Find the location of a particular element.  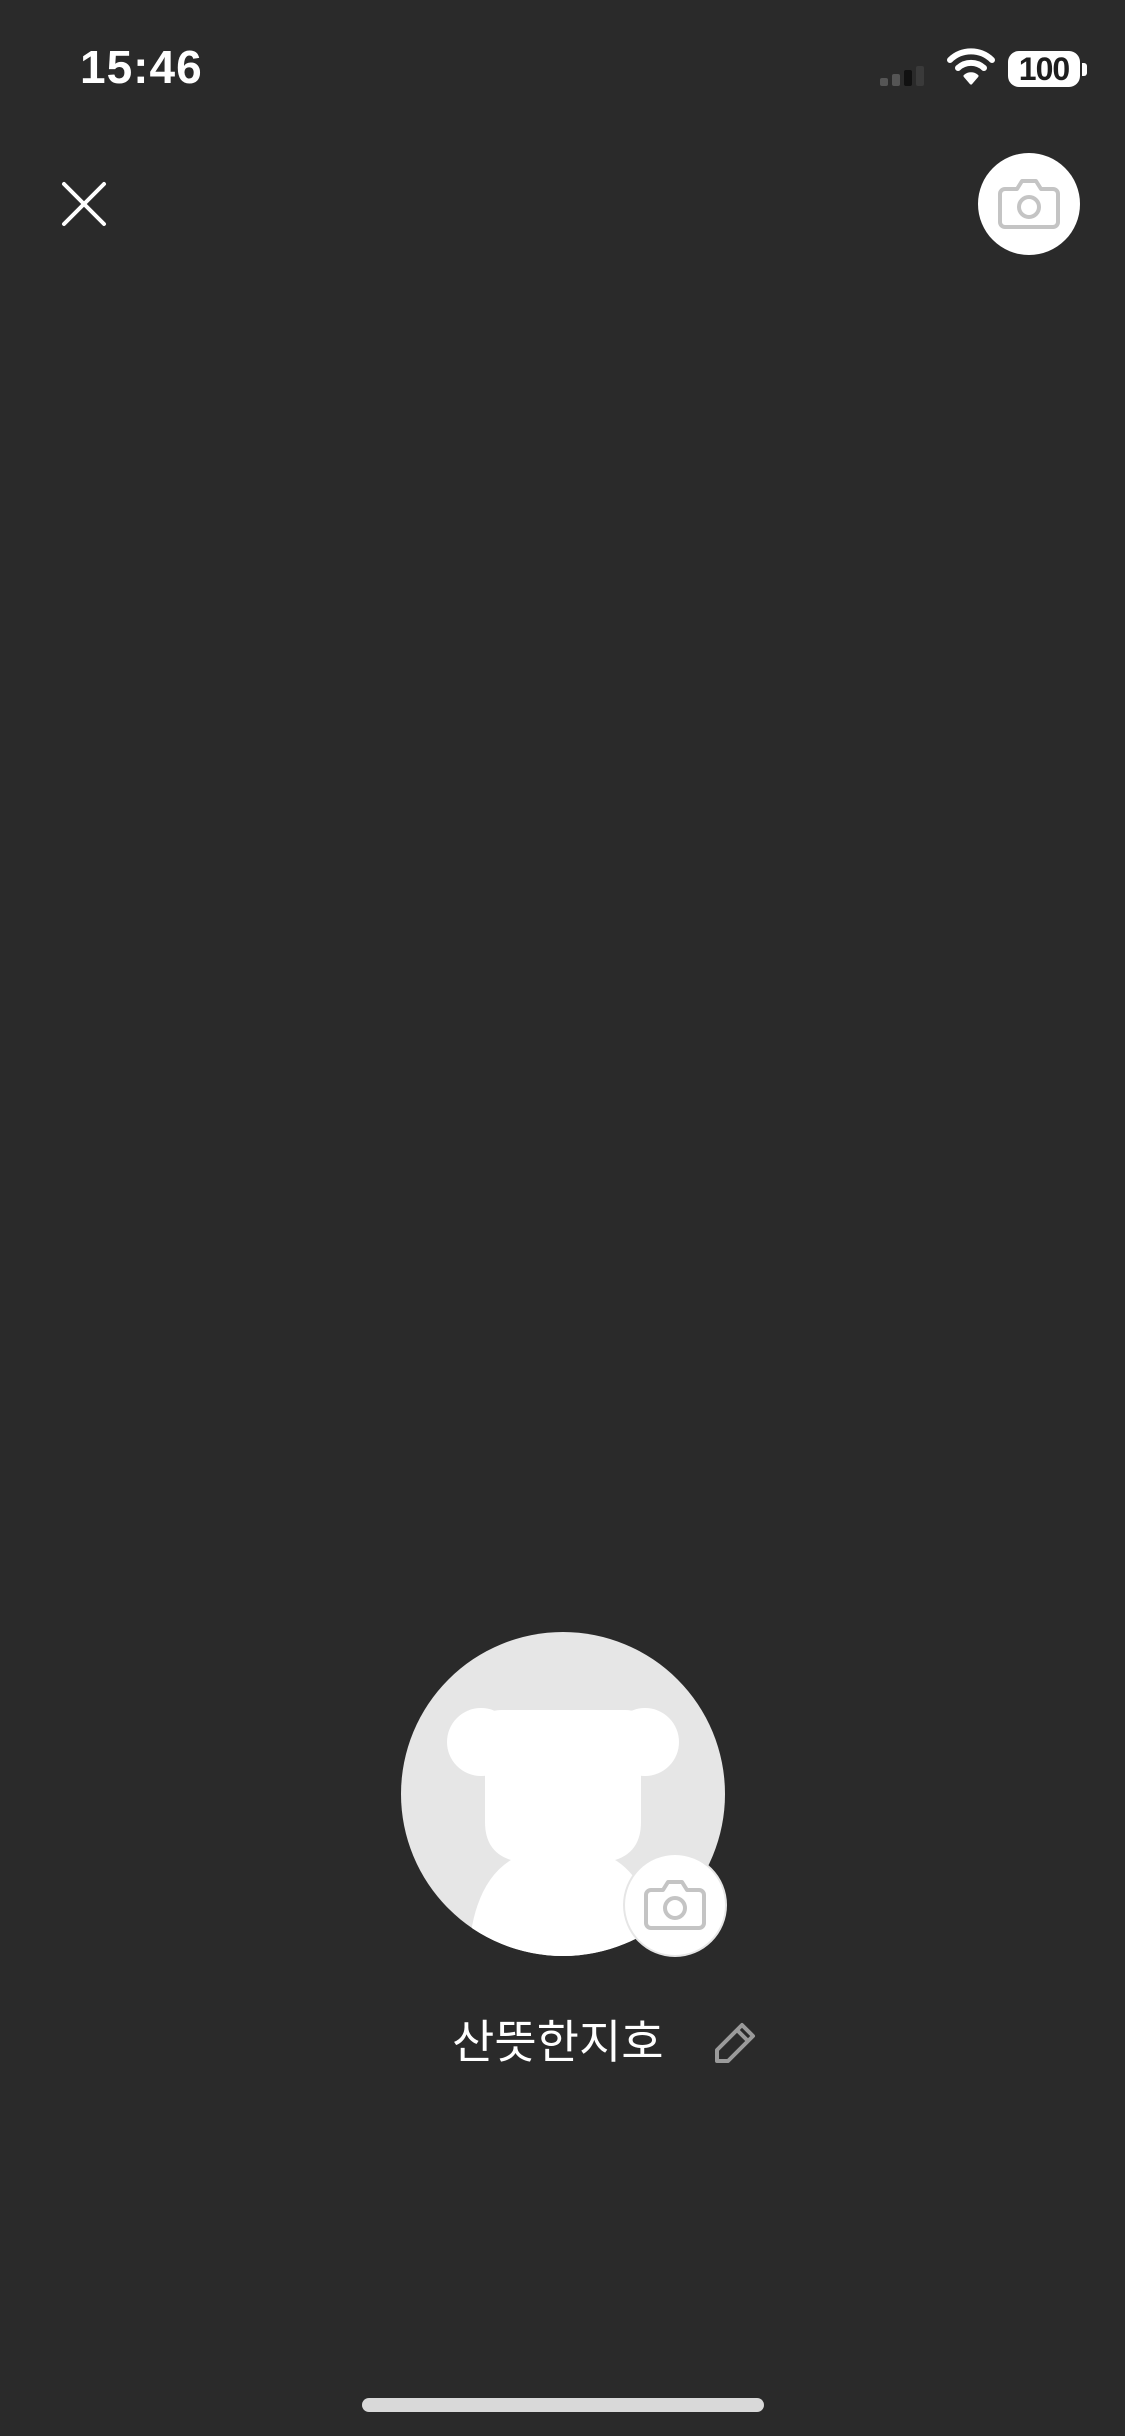

status-time: 15:46 is located at coordinates (141, 67).